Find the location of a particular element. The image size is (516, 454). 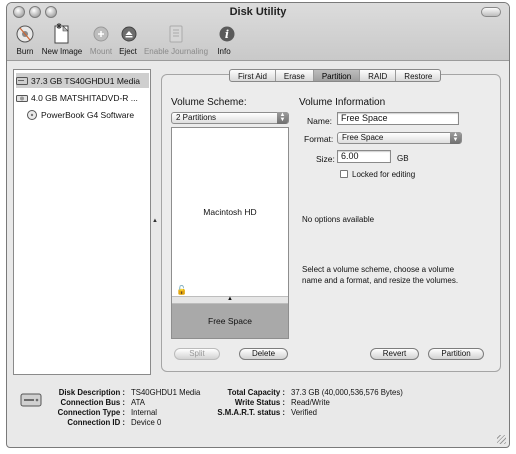

name-label: Name: is located at coordinates (320, 121).